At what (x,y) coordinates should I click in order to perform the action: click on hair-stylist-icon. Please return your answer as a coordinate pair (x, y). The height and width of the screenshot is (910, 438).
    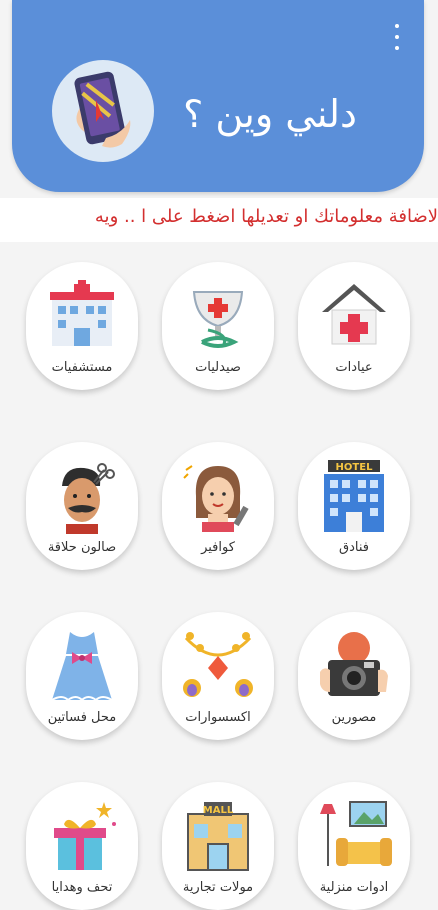
    Looking at the image, I should click on (216, 498).